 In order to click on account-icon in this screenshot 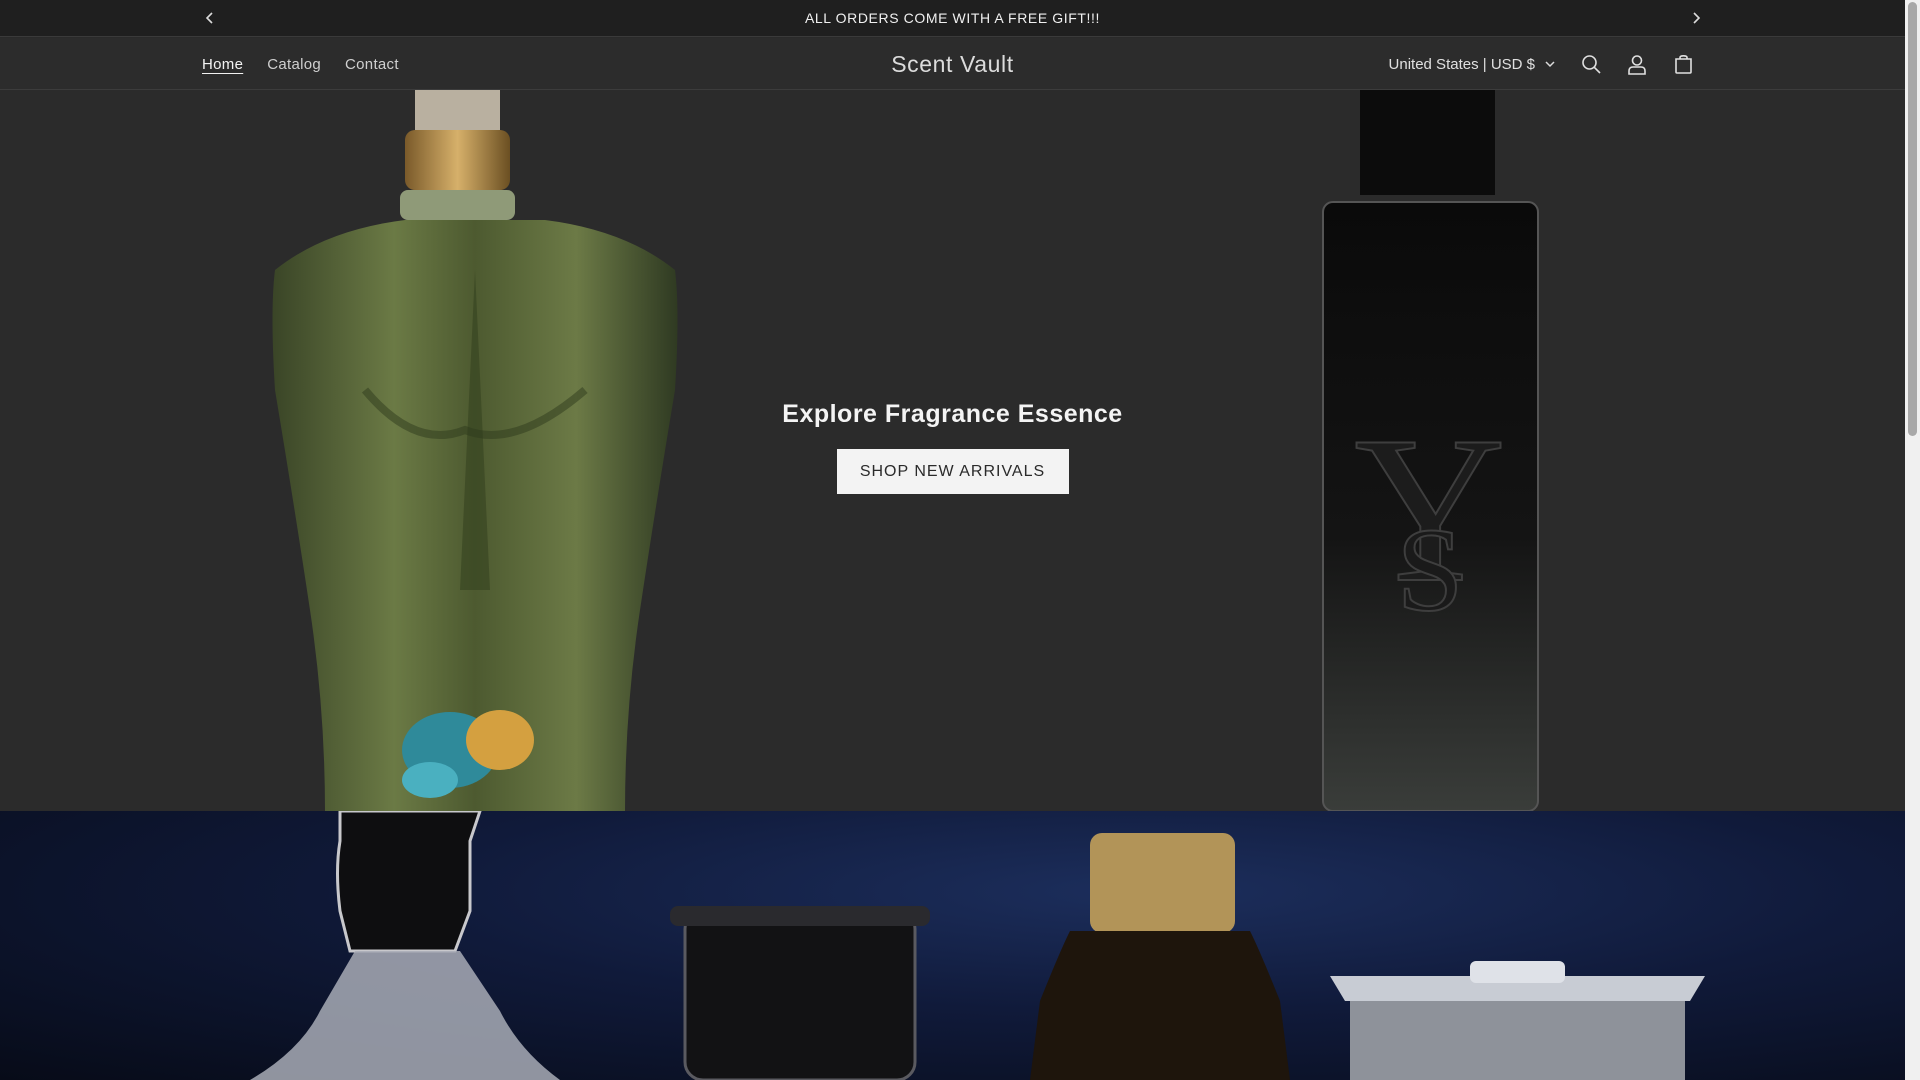, I will do `click(1637, 64)`.